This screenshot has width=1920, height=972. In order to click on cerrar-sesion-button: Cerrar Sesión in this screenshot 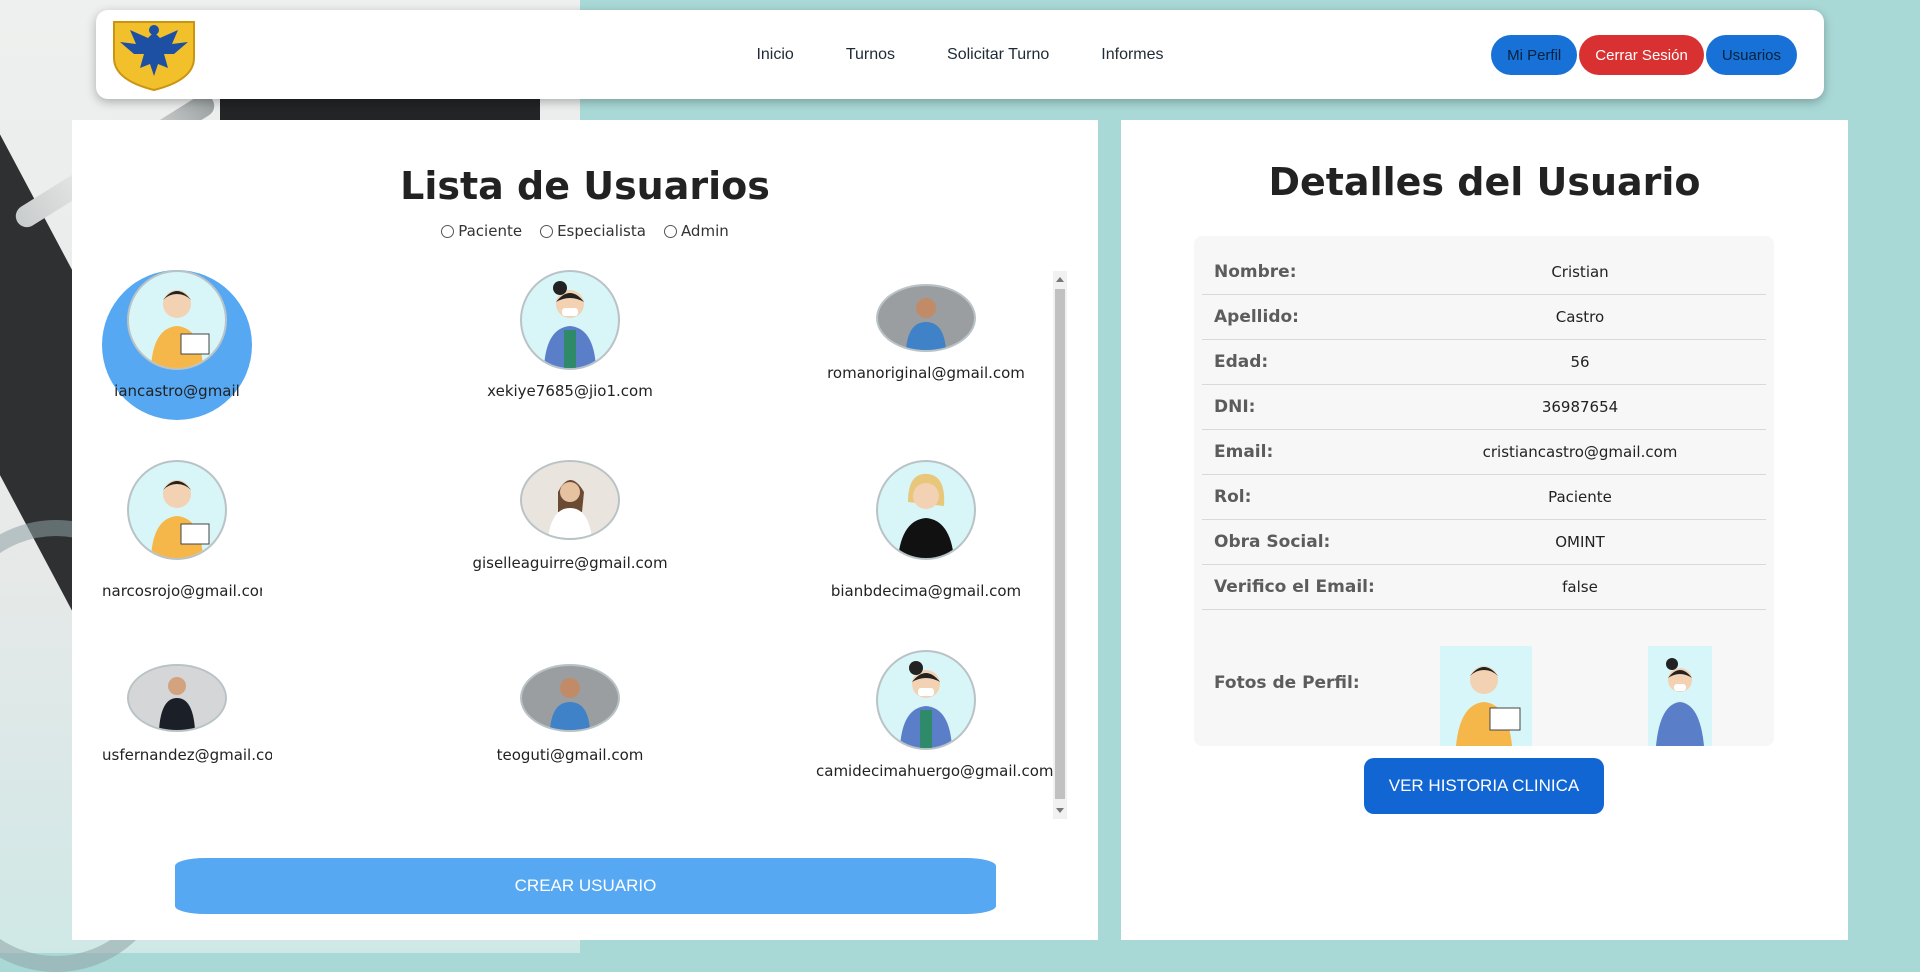, I will do `click(1641, 55)`.